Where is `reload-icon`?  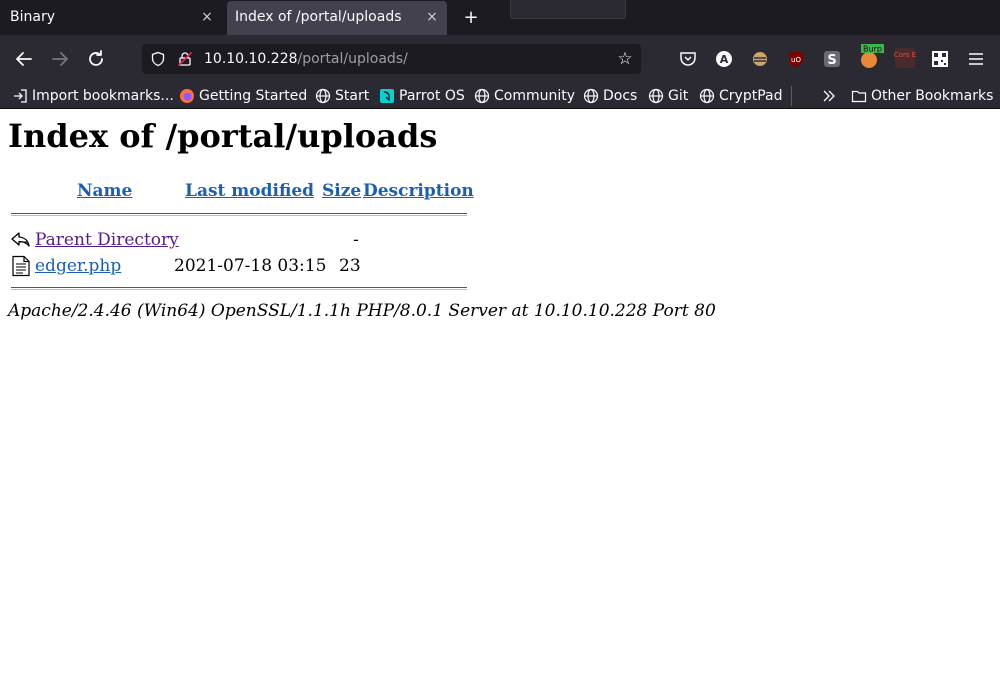 reload-icon is located at coordinates (96, 58).